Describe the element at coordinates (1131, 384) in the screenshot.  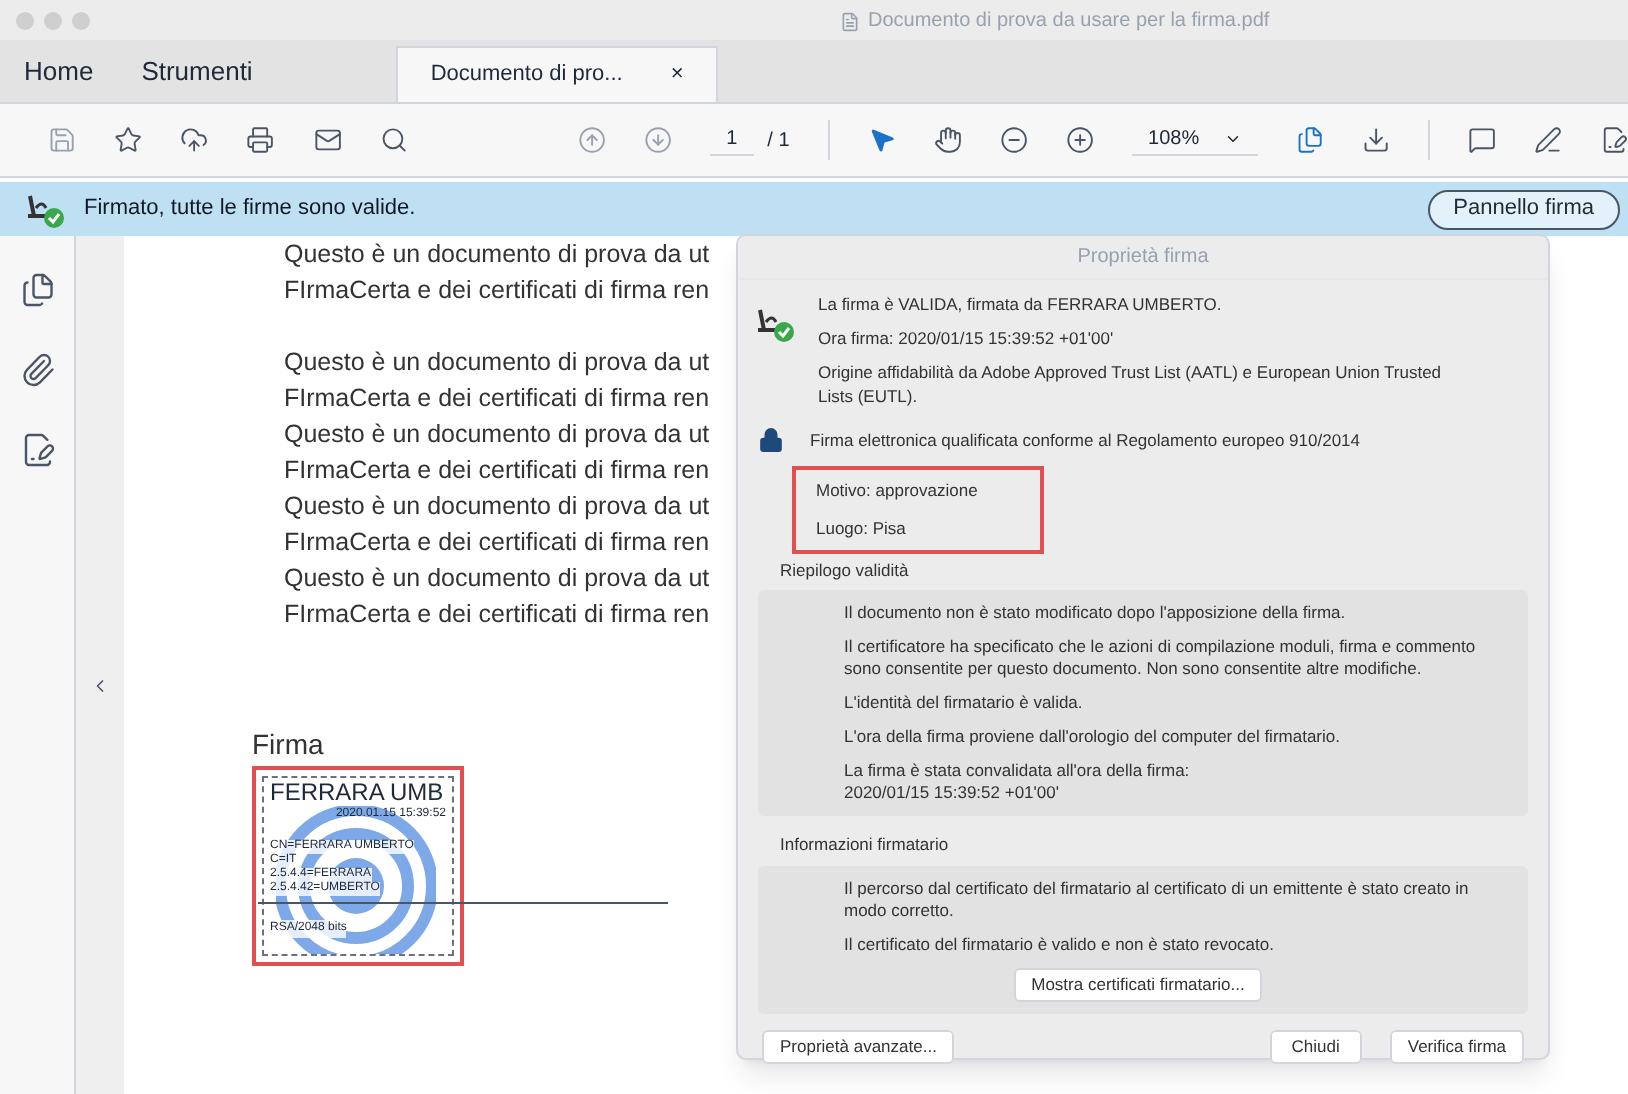
I see `summary-text: Origine affidabilità da Adobe Approved Trust List (AATL) e European Union Trusted Lists (EUTL).` at that location.